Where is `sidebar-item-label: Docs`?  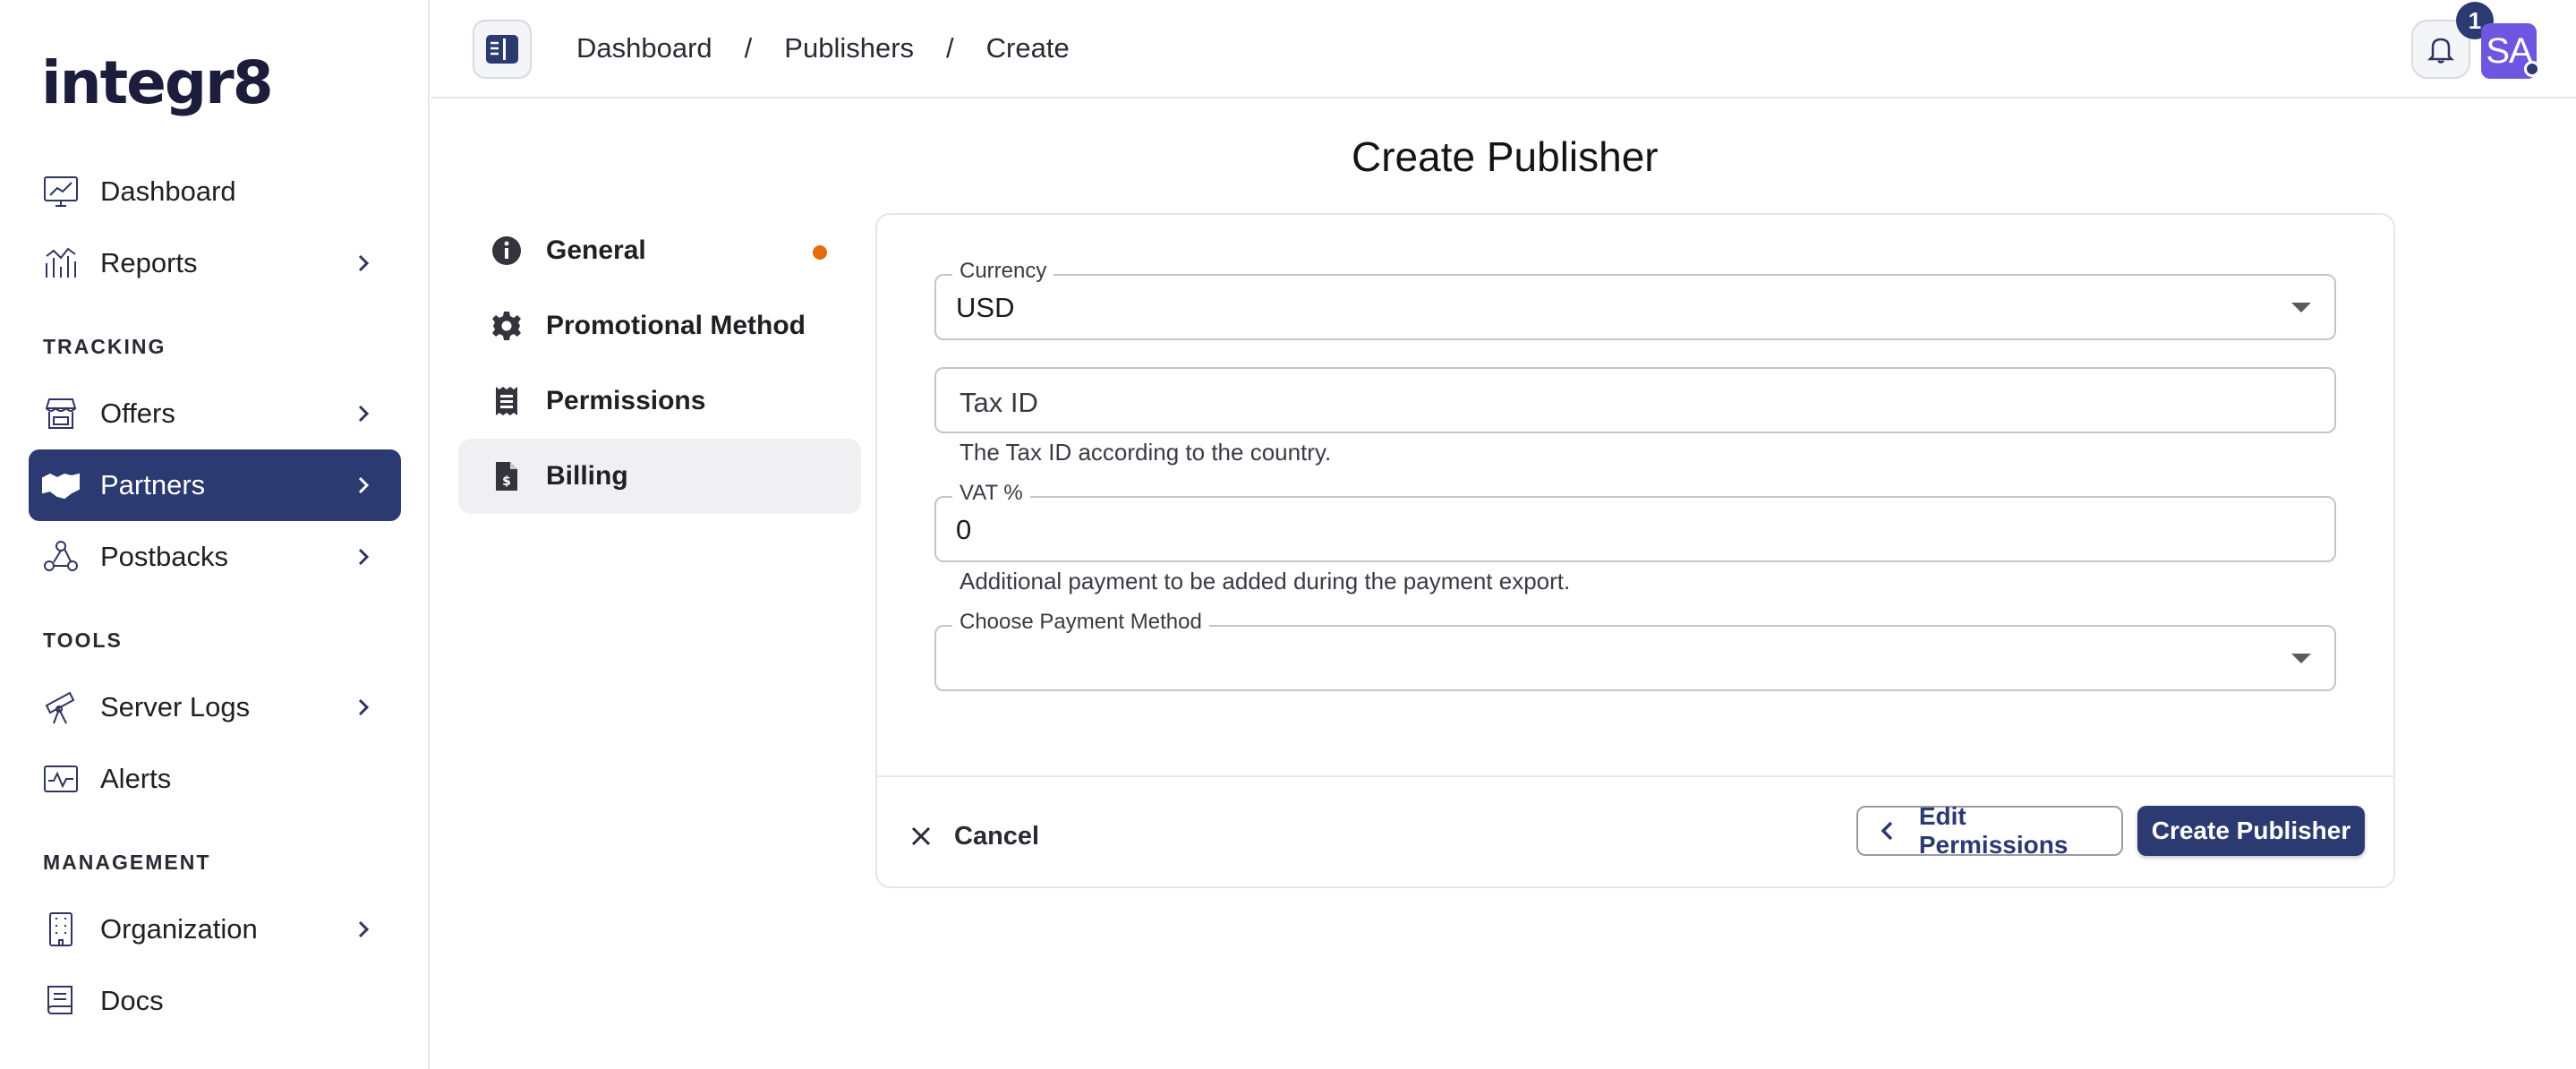 sidebar-item-label: Docs is located at coordinates (132, 1000).